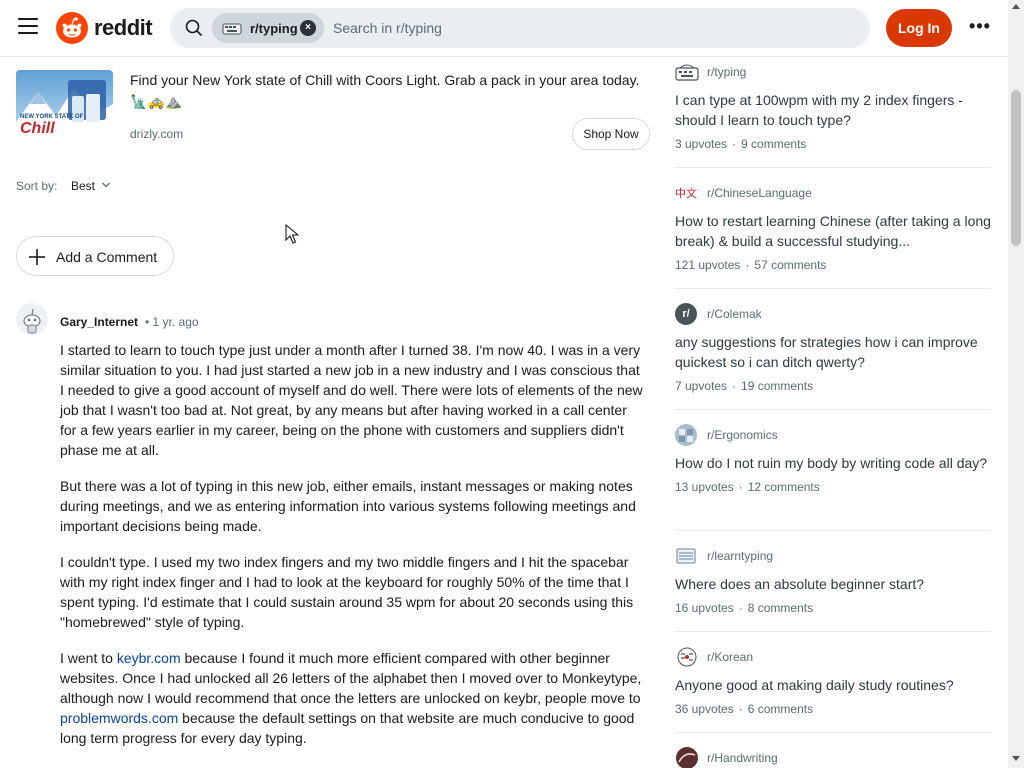  What do you see at coordinates (37, 257) in the screenshot?
I see `plus-icon` at bounding box center [37, 257].